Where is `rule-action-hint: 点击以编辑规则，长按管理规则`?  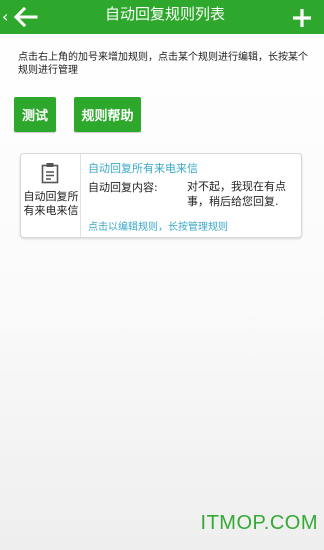 rule-action-hint: 点击以编辑规则，长按管理规则 is located at coordinates (158, 227).